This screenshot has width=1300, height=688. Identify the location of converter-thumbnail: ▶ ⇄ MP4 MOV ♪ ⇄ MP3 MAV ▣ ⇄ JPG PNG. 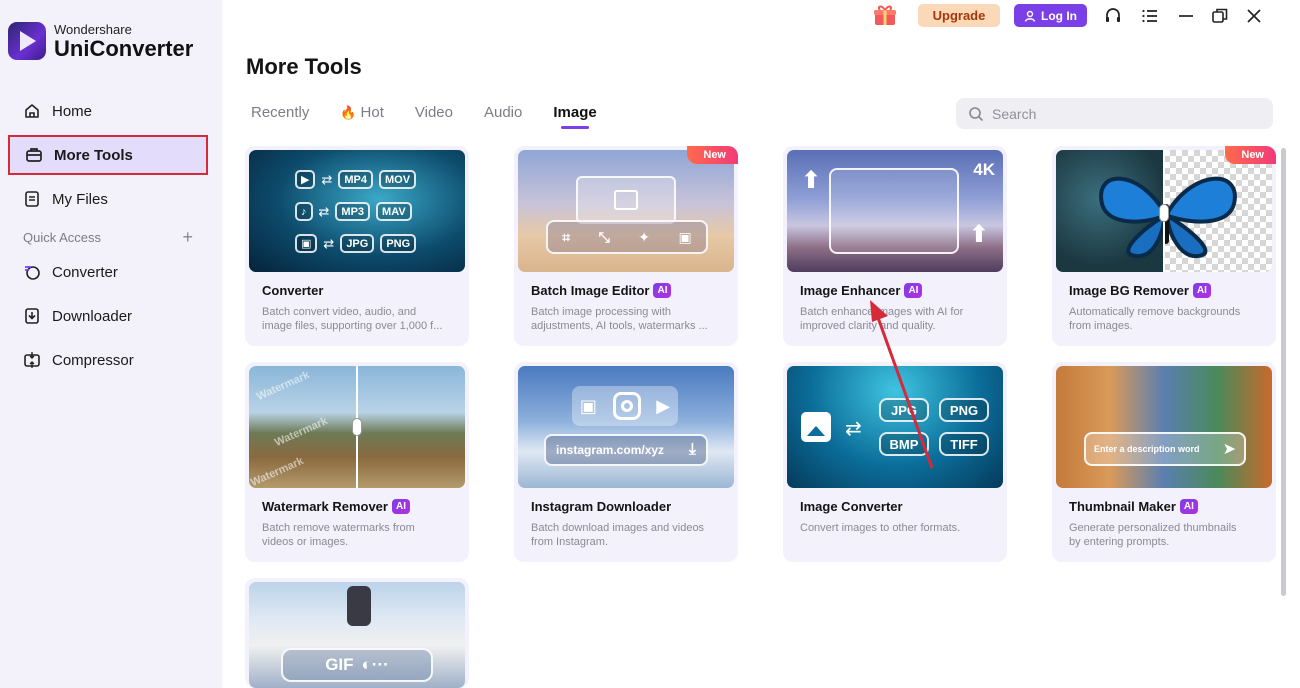
(357, 211).